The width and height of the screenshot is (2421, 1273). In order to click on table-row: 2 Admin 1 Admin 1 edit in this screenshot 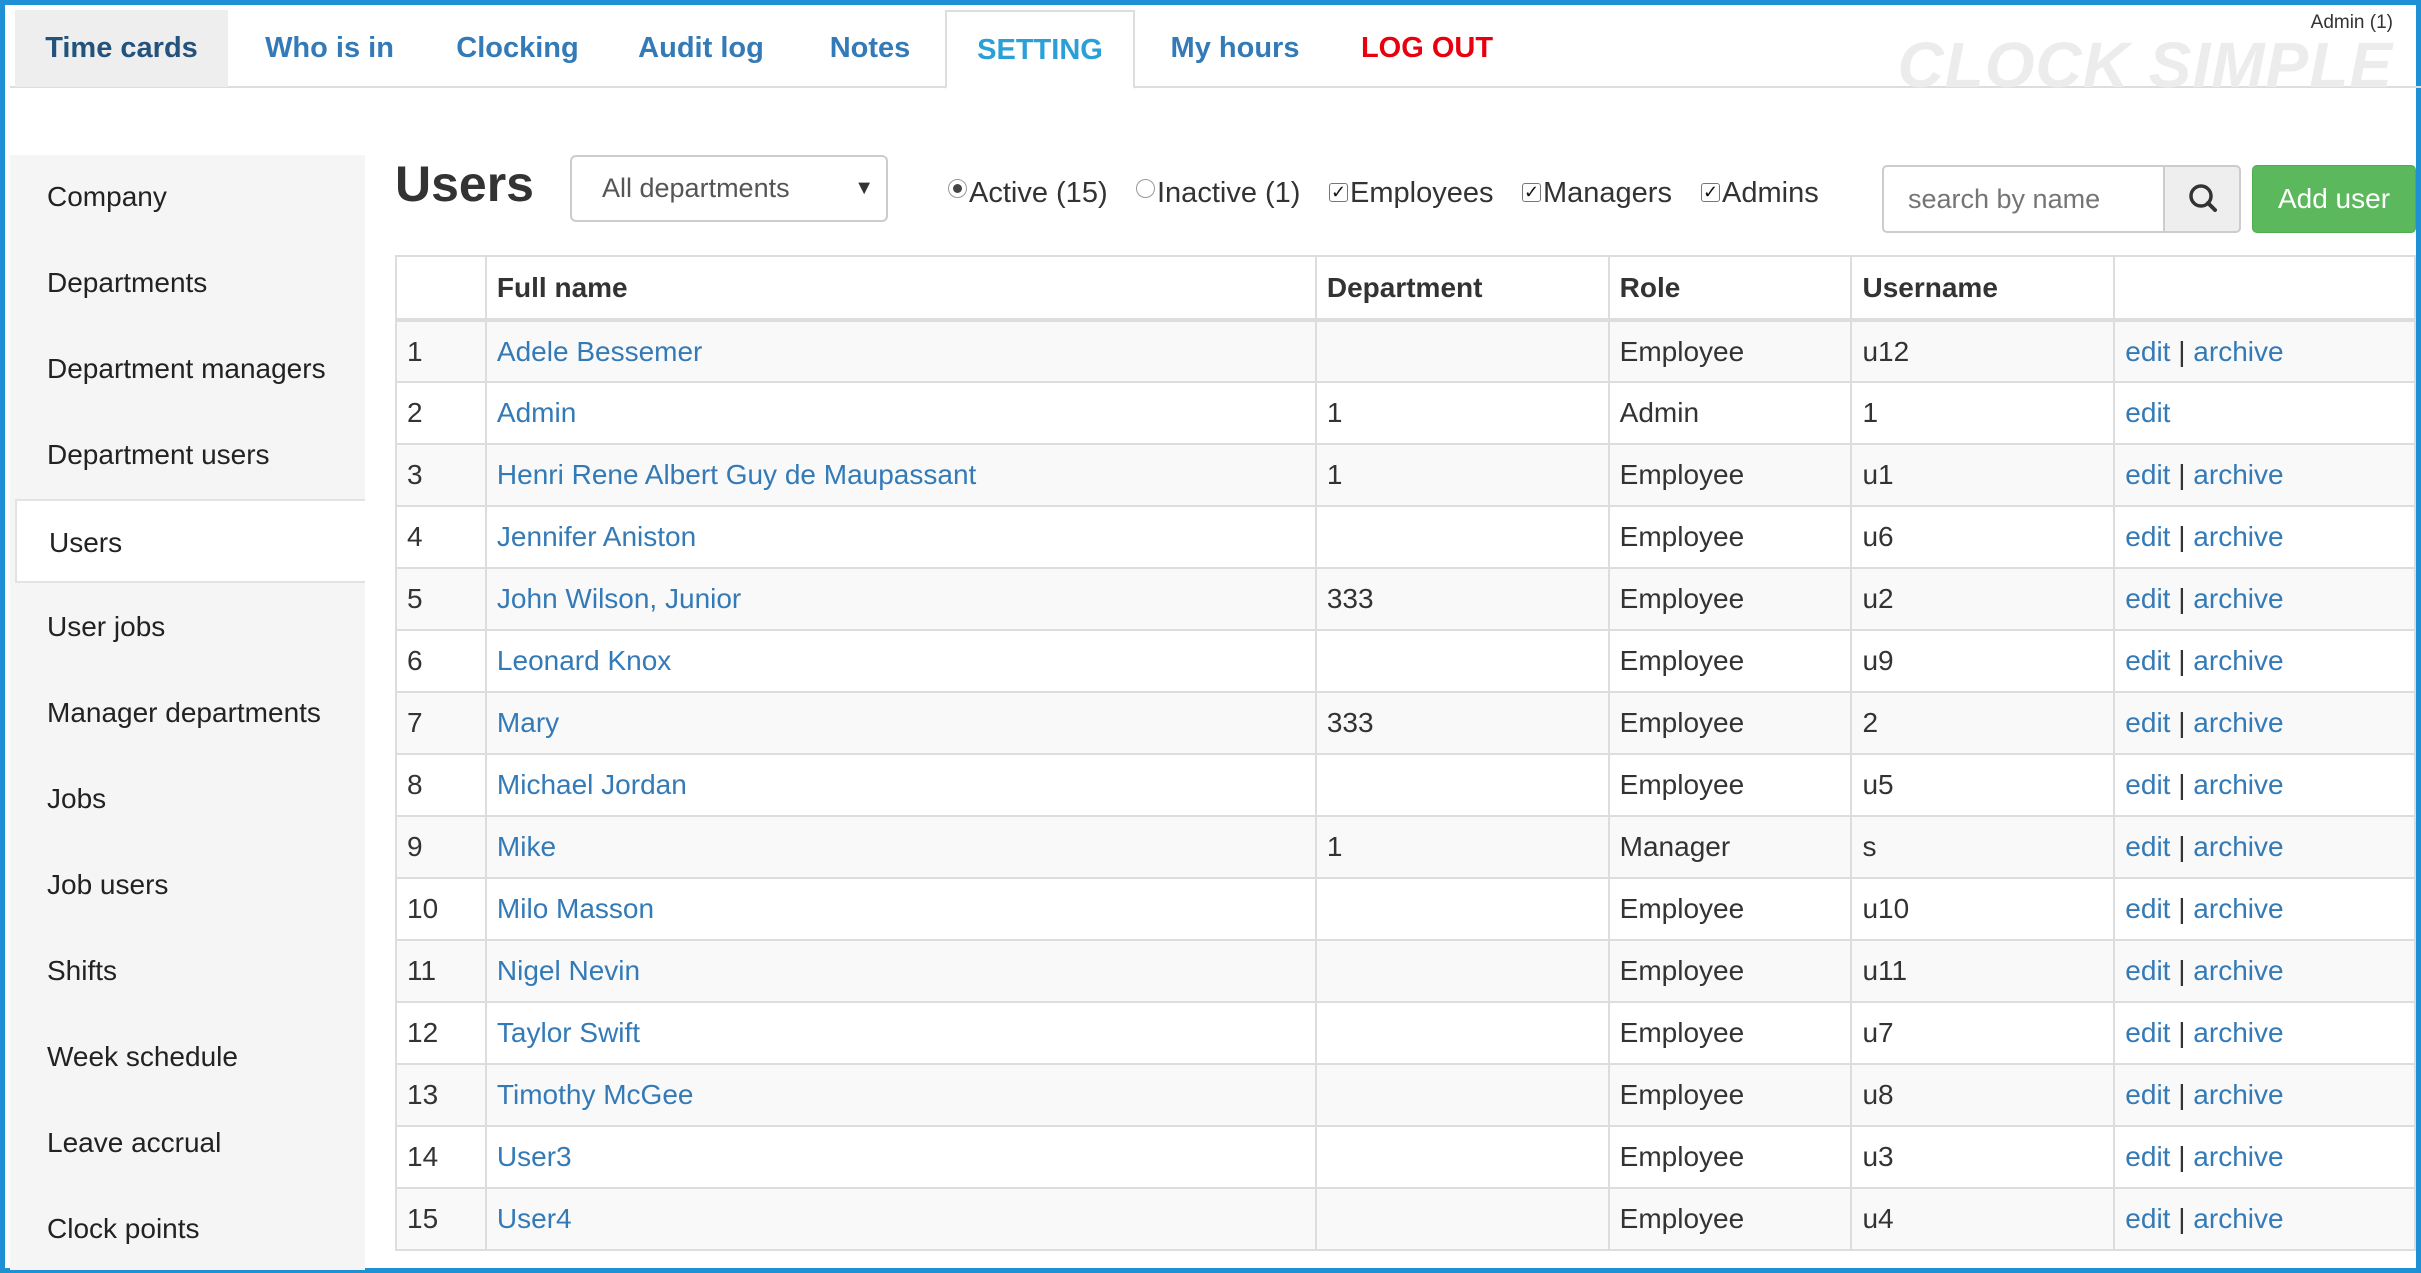, I will do `click(1405, 413)`.